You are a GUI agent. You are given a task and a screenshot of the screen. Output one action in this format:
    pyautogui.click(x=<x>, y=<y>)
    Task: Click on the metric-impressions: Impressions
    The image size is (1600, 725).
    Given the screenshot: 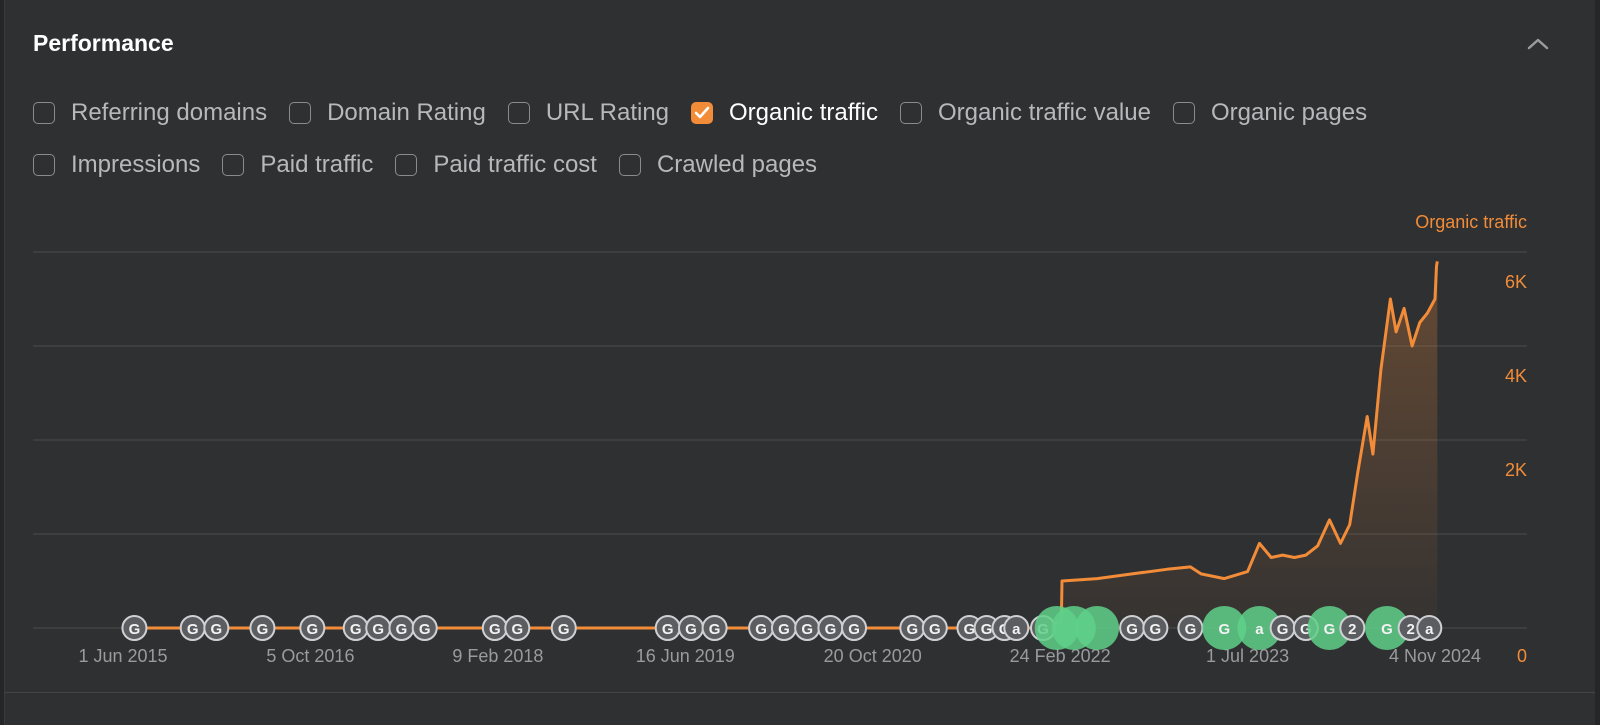 What is the action you would take?
    pyautogui.click(x=116, y=165)
    